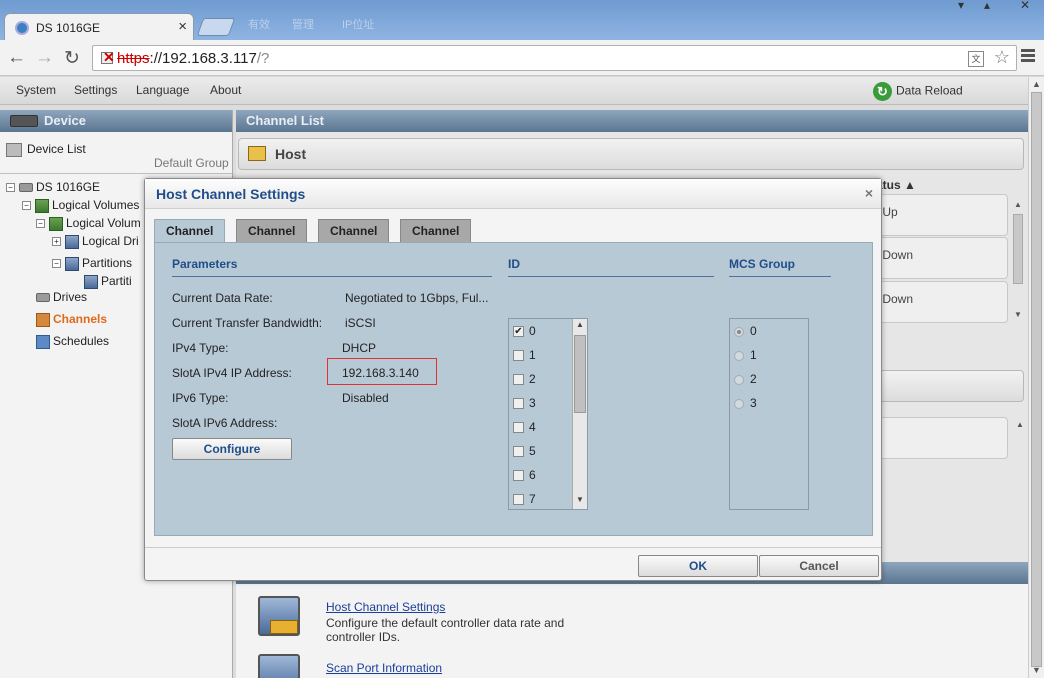 The image size is (1044, 678). Describe the element at coordinates (961, 6) in the screenshot. I see `minimize-icon: ▾` at that location.